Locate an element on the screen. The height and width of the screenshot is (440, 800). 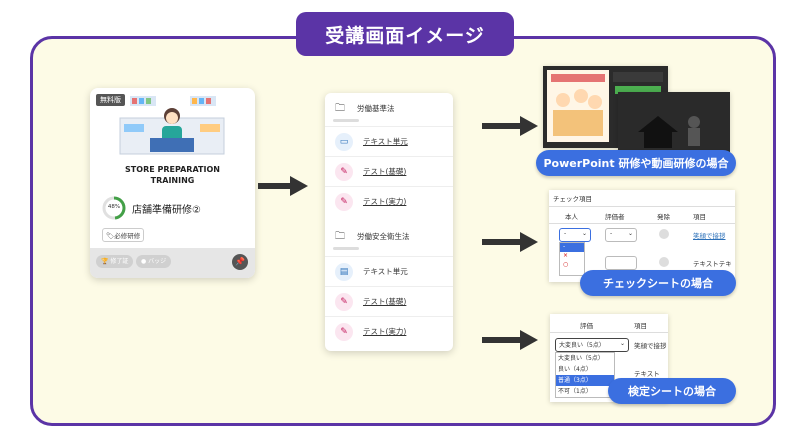
video-frame-image is located at coordinates (674, 123).